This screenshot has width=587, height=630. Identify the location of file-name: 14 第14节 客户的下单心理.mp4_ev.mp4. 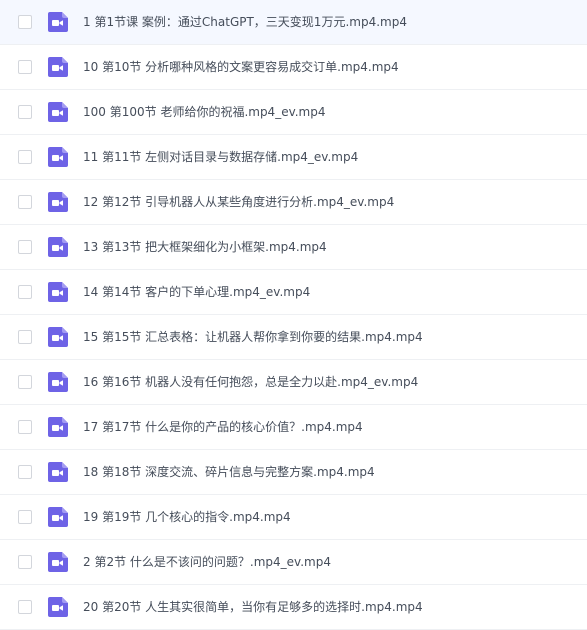
(331, 292).